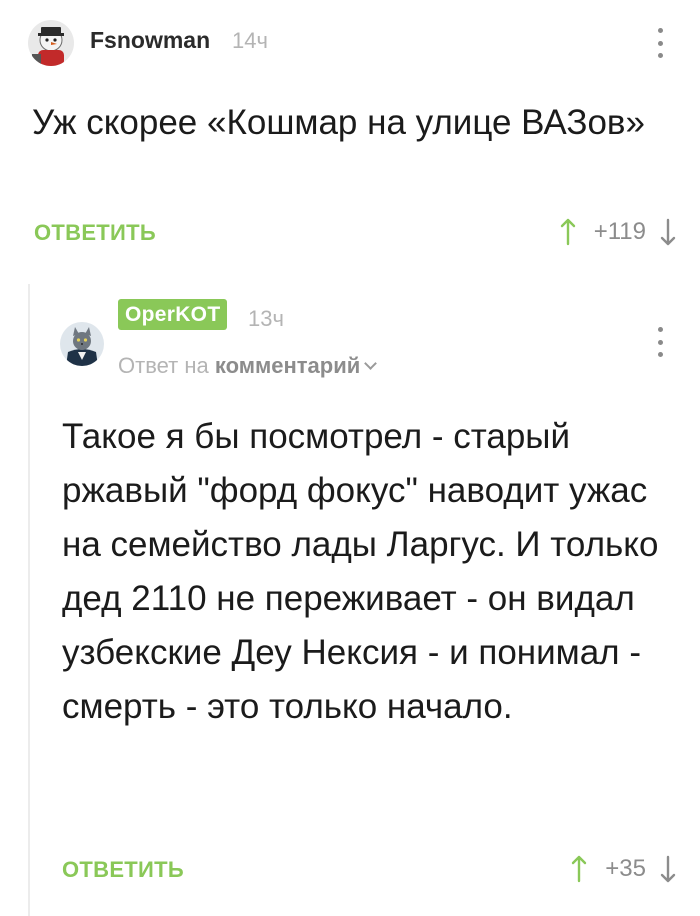  I want to click on chevron-down-icon, so click(371, 363).